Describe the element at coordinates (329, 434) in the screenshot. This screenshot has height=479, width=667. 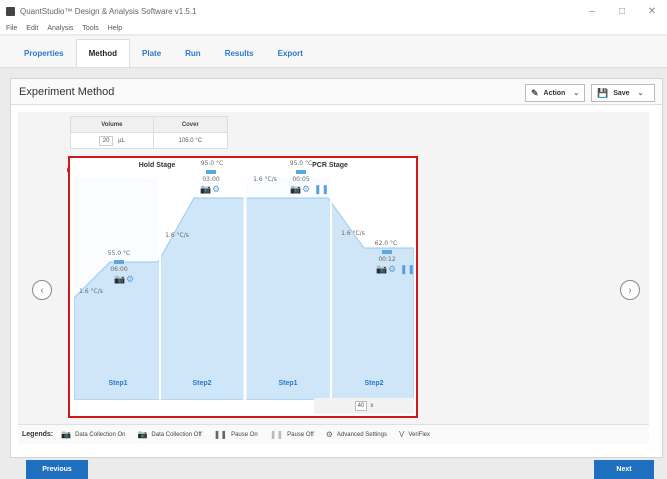
I see `gear-icon: ⚙` at that location.